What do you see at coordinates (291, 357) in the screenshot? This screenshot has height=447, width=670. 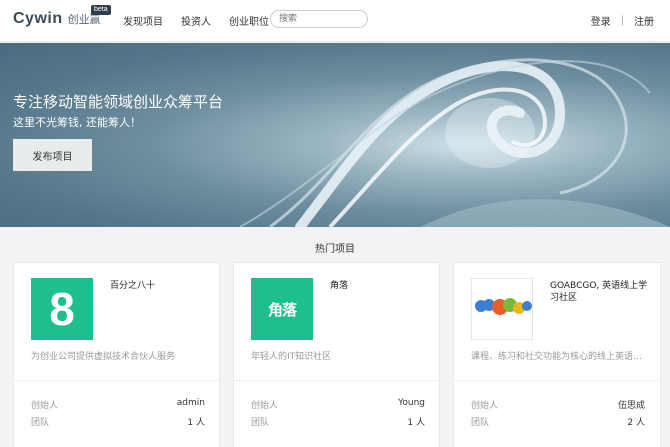 I see `project-description: 年轻人的IT知识社区` at bounding box center [291, 357].